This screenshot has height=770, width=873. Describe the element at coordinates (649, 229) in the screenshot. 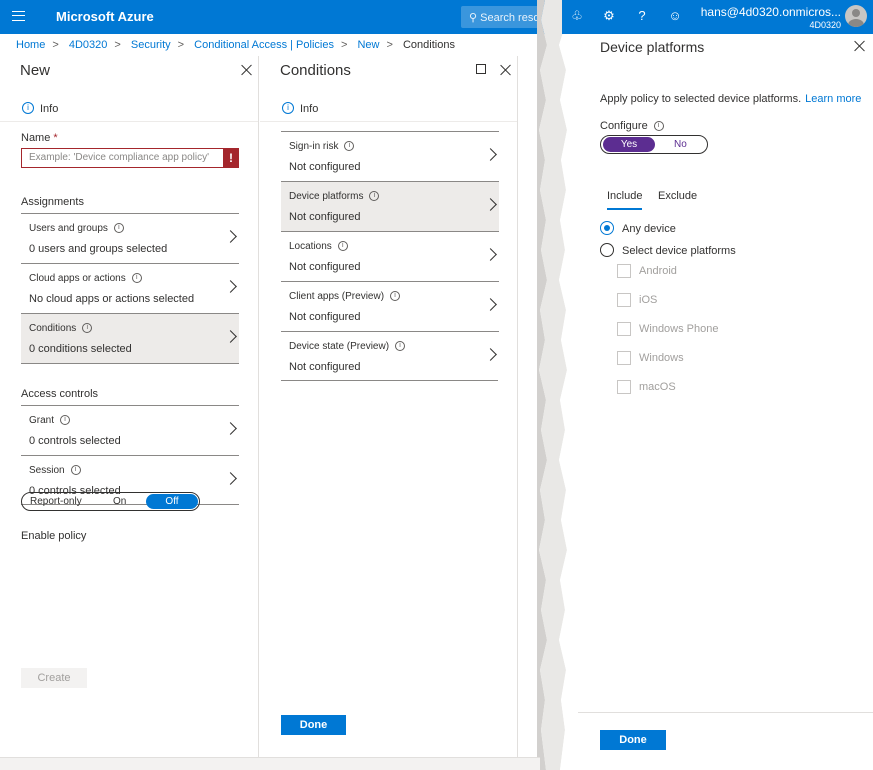

I see `any-device-label: Any device` at that location.